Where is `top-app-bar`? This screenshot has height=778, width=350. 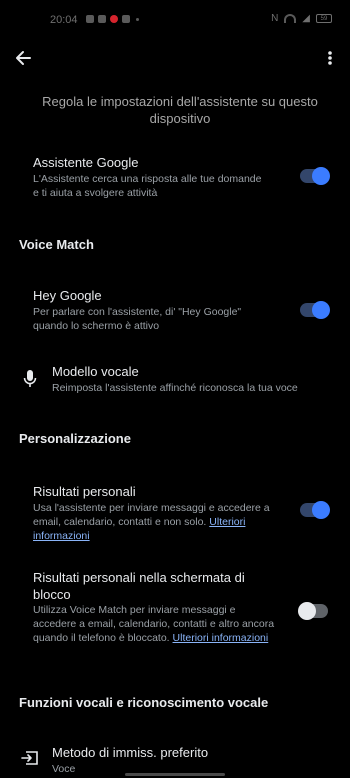 top-app-bar is located at coordinates (175, 58).